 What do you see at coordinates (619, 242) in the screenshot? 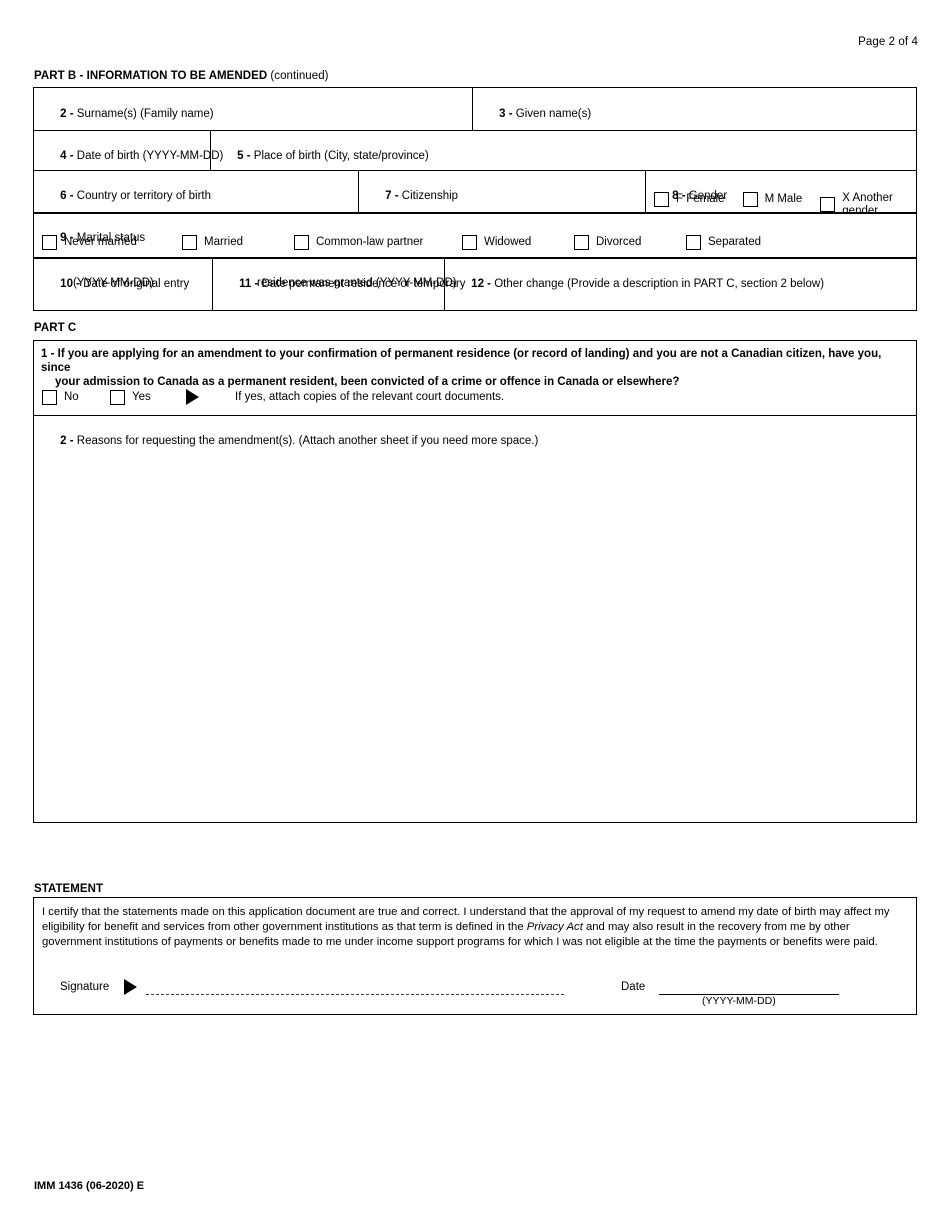
I see `marital-option-divorced-label: Divorced` at bounding box center [619, 242].